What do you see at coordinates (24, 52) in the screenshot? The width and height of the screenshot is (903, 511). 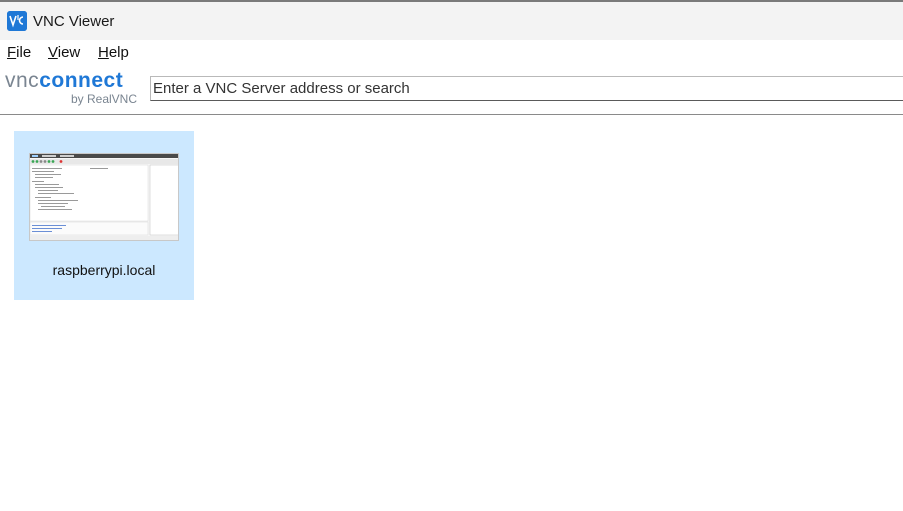 I see `menu-file-rest: ile` at bounding box center [24, 52].